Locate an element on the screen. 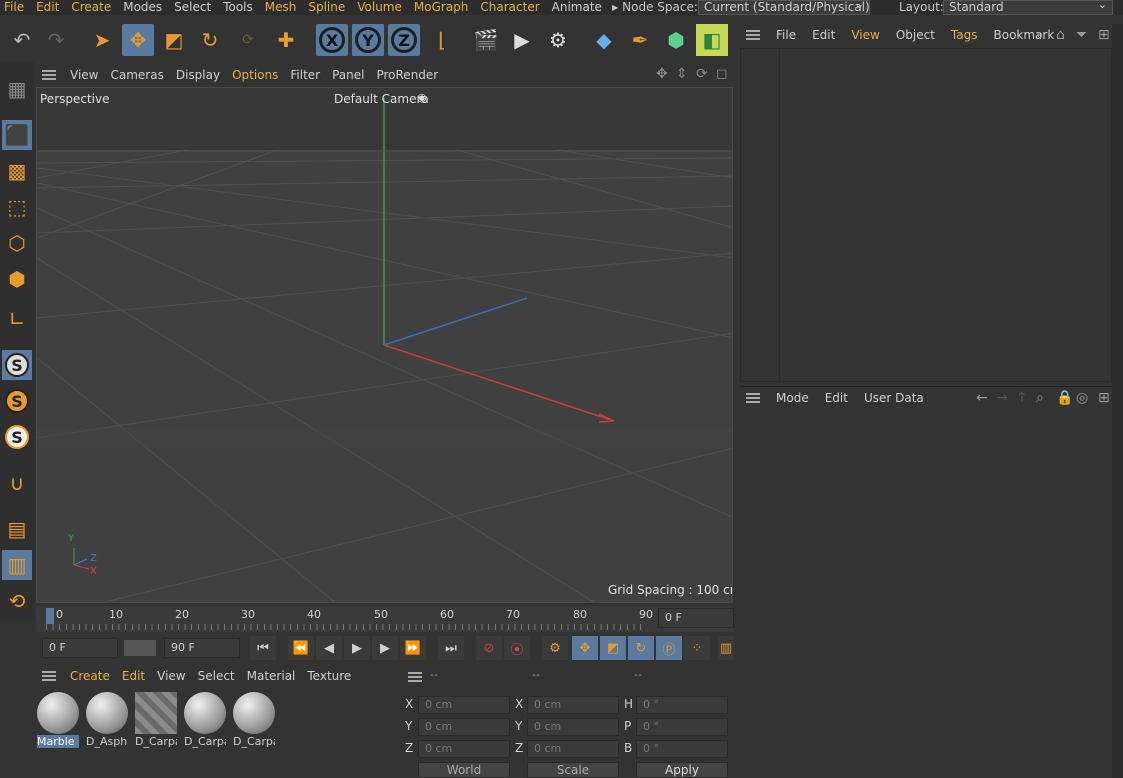 This screenshot has width=1123, height=778. mat-menu-texture: Texture is located at coordinates (329, 676).